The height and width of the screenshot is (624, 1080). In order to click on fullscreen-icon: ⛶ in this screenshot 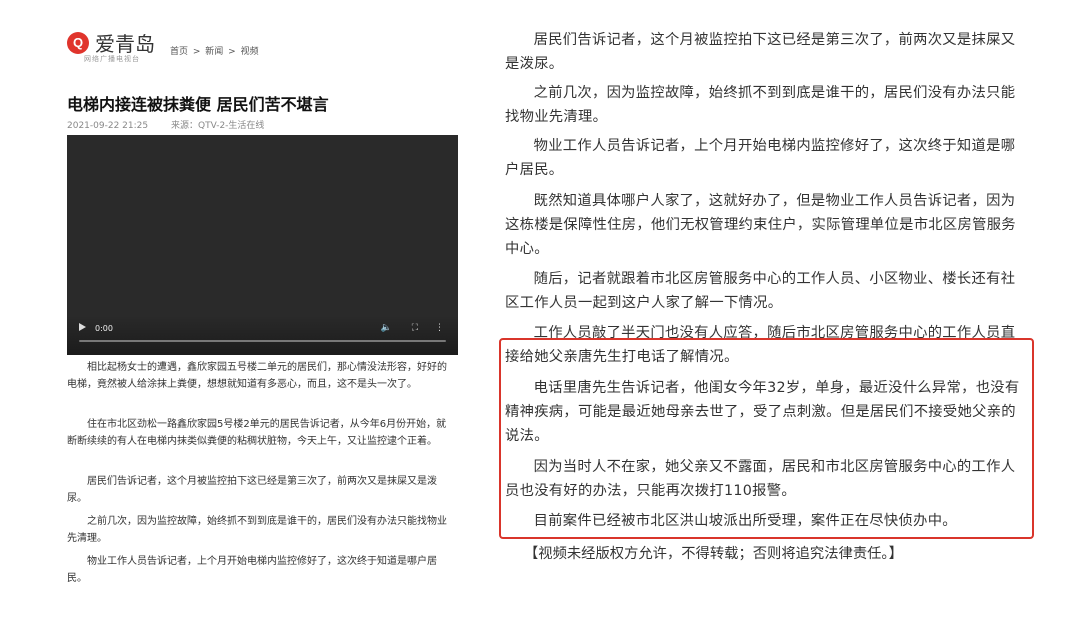, I will do `click(415, 328)`.